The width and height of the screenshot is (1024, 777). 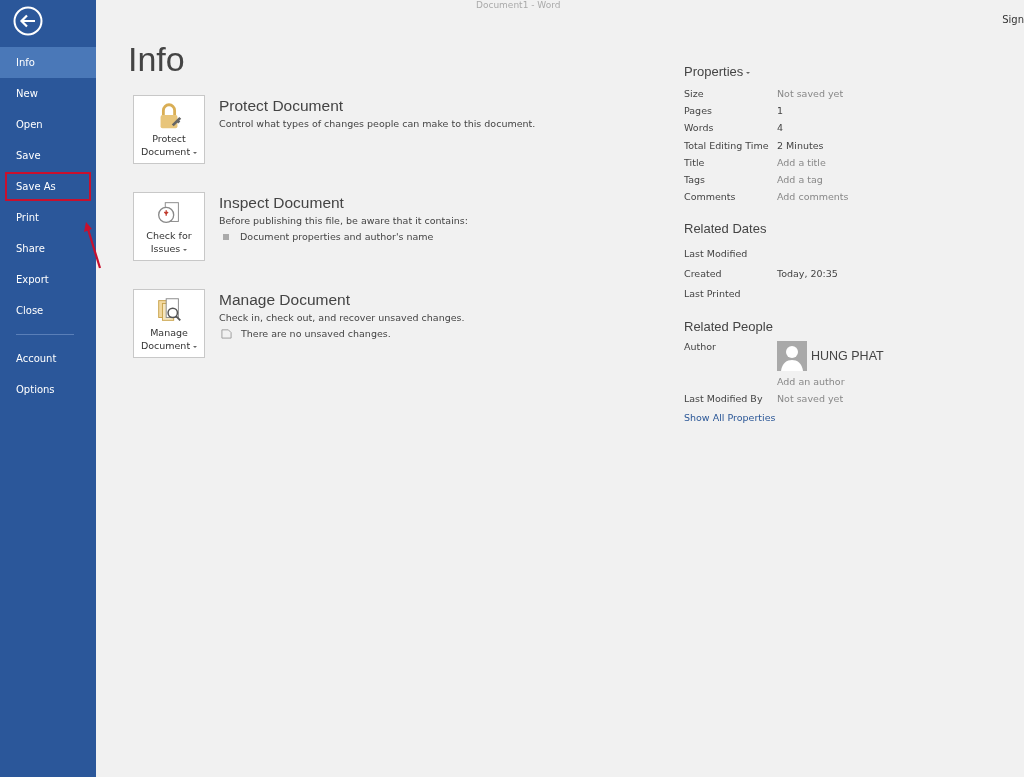 I want to click on dropdown-button: Check for Issues, so click(x=169, y=226).